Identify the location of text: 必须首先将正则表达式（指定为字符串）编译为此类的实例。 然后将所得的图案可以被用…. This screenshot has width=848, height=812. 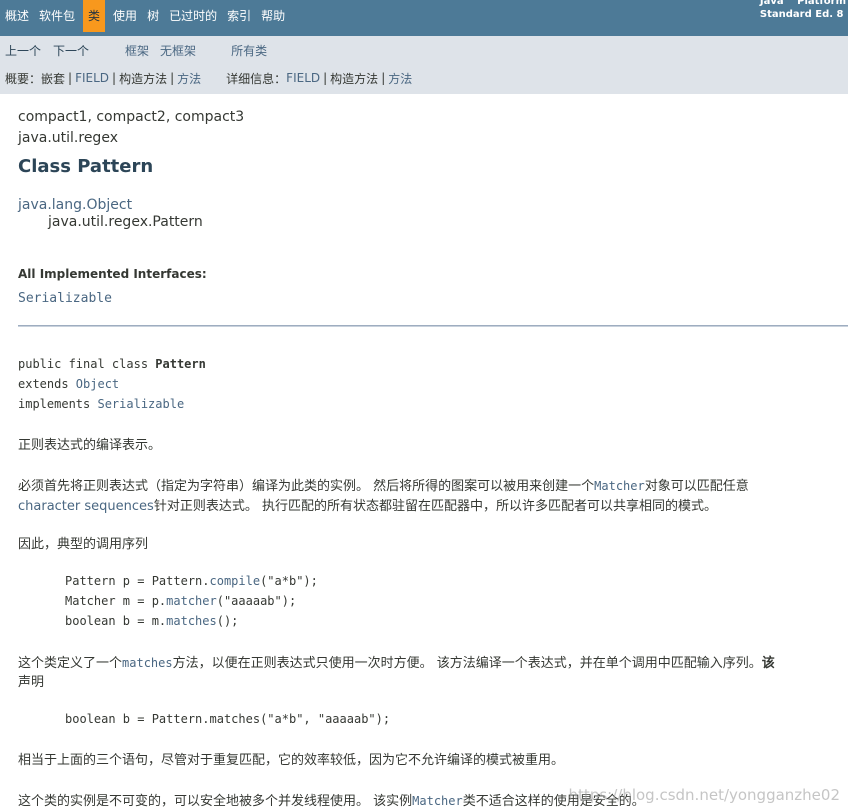
(306, 486).